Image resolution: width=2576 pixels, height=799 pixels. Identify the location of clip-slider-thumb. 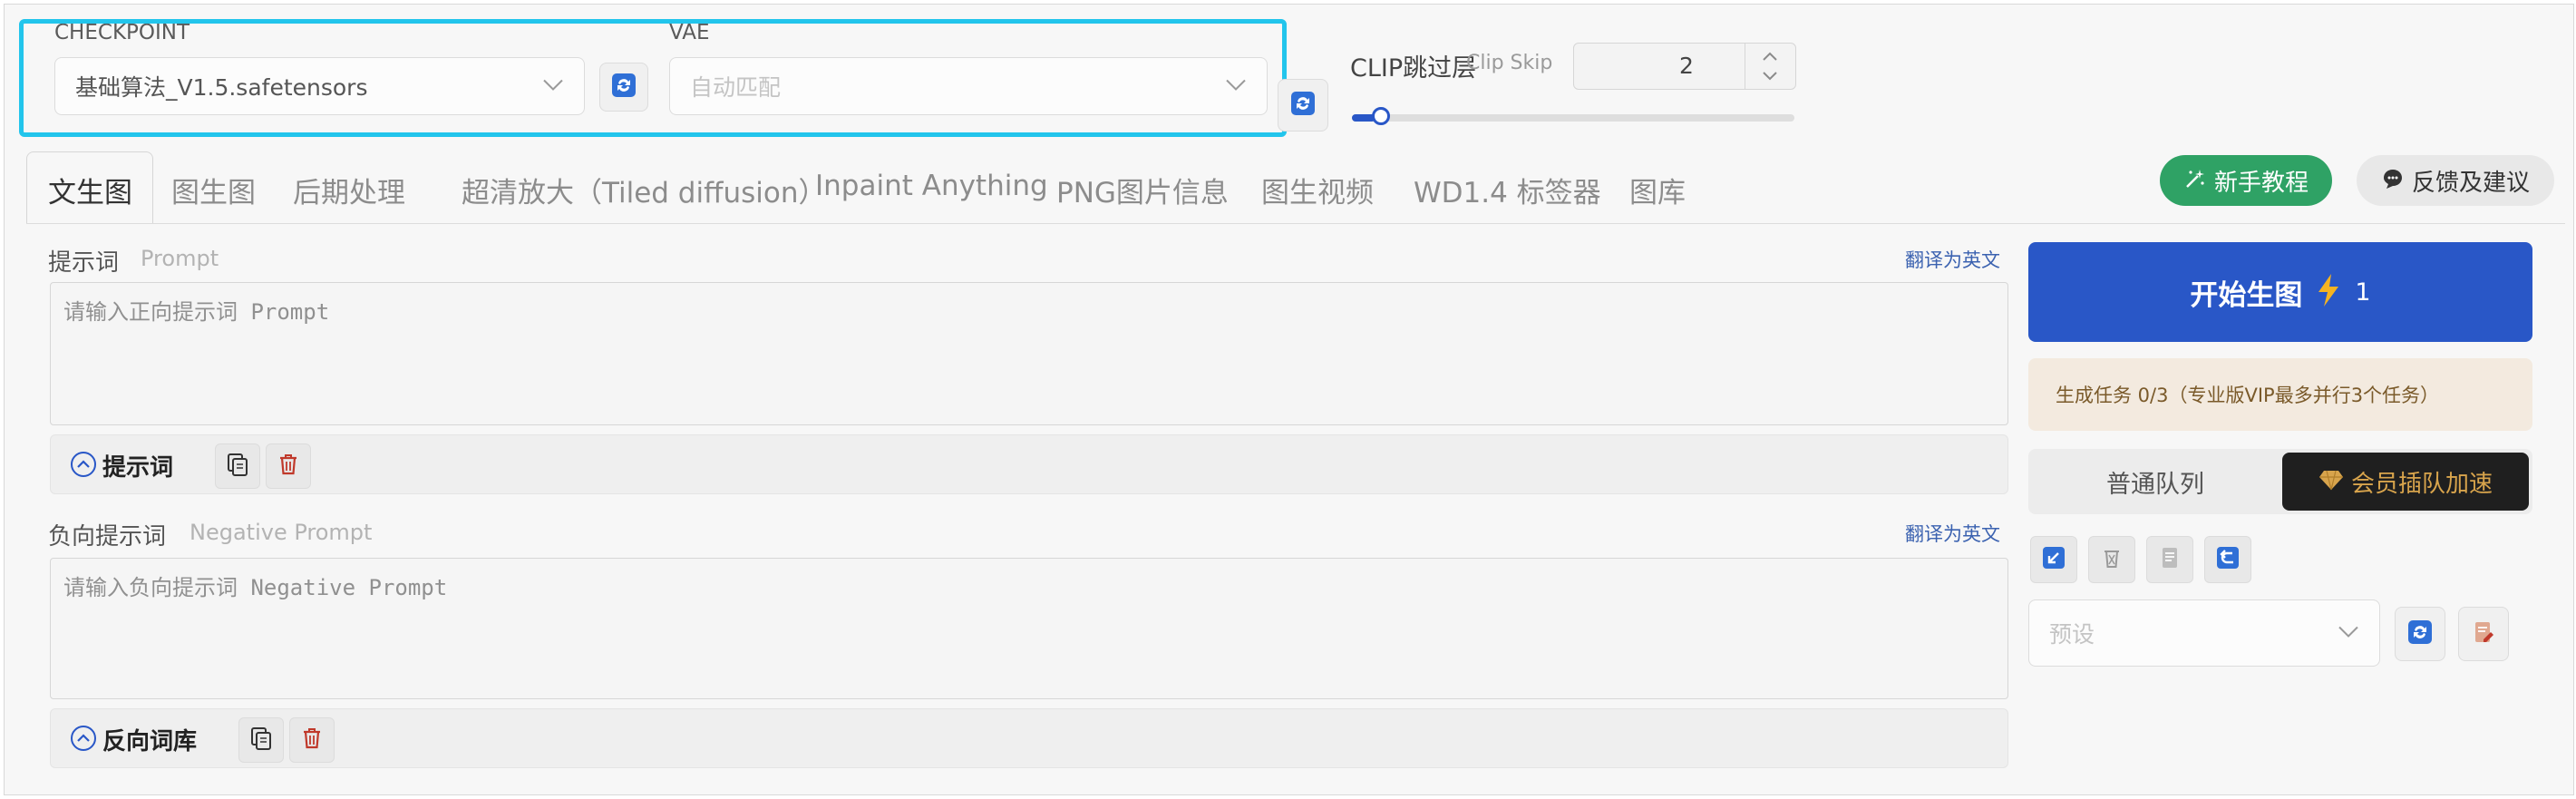
(1380, 116).